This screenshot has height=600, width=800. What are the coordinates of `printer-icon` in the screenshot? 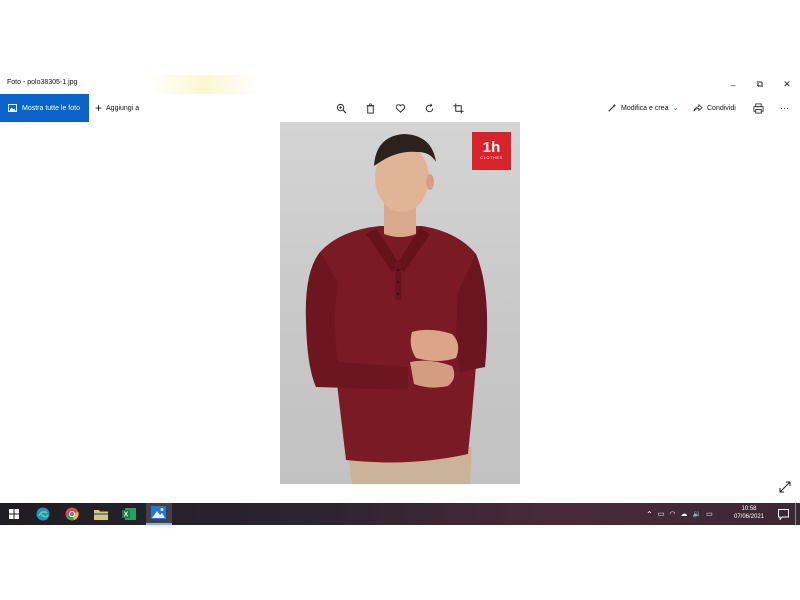 It's located at (758, 108).